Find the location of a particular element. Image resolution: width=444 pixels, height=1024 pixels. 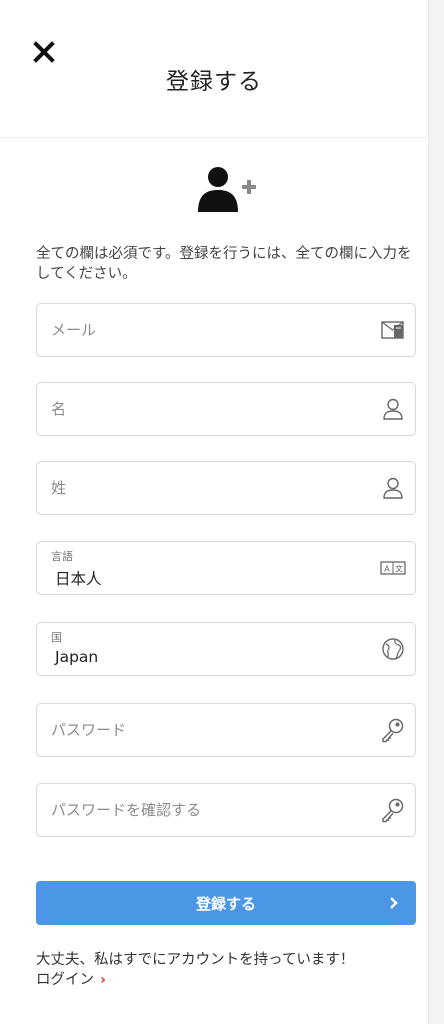

confirm-password-placeholder: パスワードを確認する is located at coordinates (126, 810).